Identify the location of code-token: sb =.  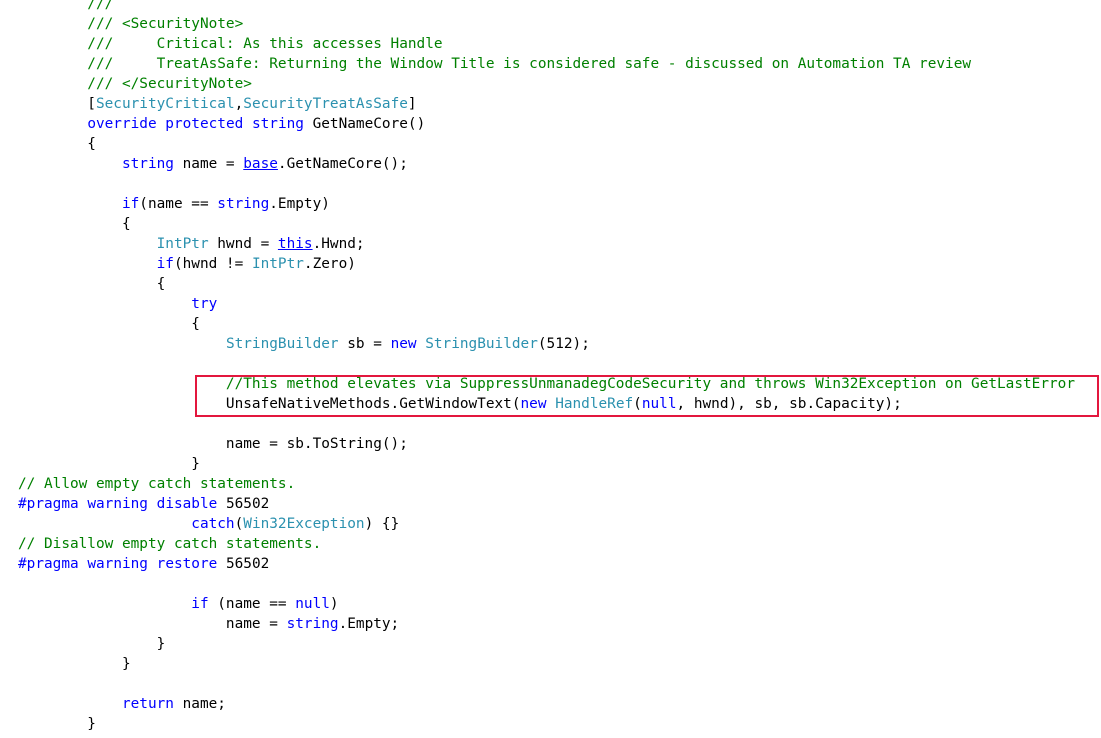
(364, 344).